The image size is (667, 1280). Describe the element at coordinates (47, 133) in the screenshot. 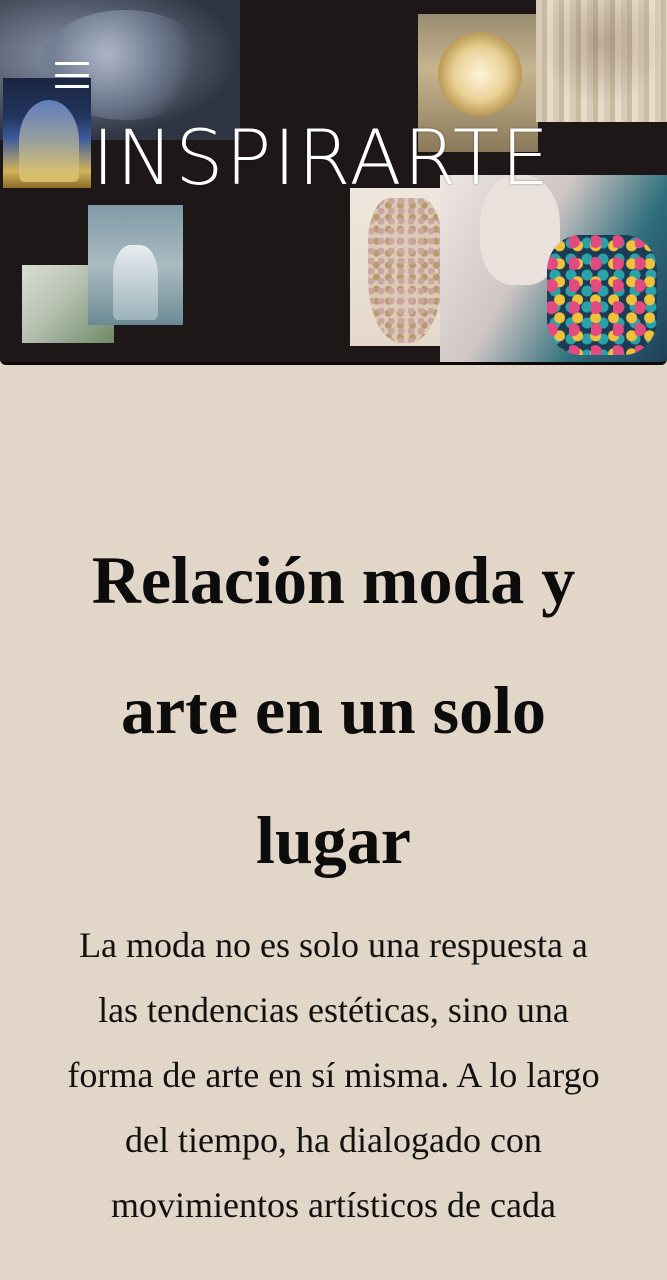

I see `illuminated-ballgown-photo` at that location.